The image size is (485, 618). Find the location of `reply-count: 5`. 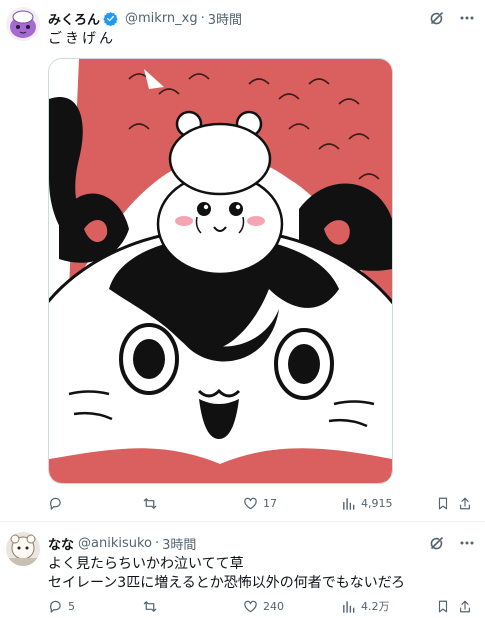

reply-count: 5 is located at coordinates (71, 606).